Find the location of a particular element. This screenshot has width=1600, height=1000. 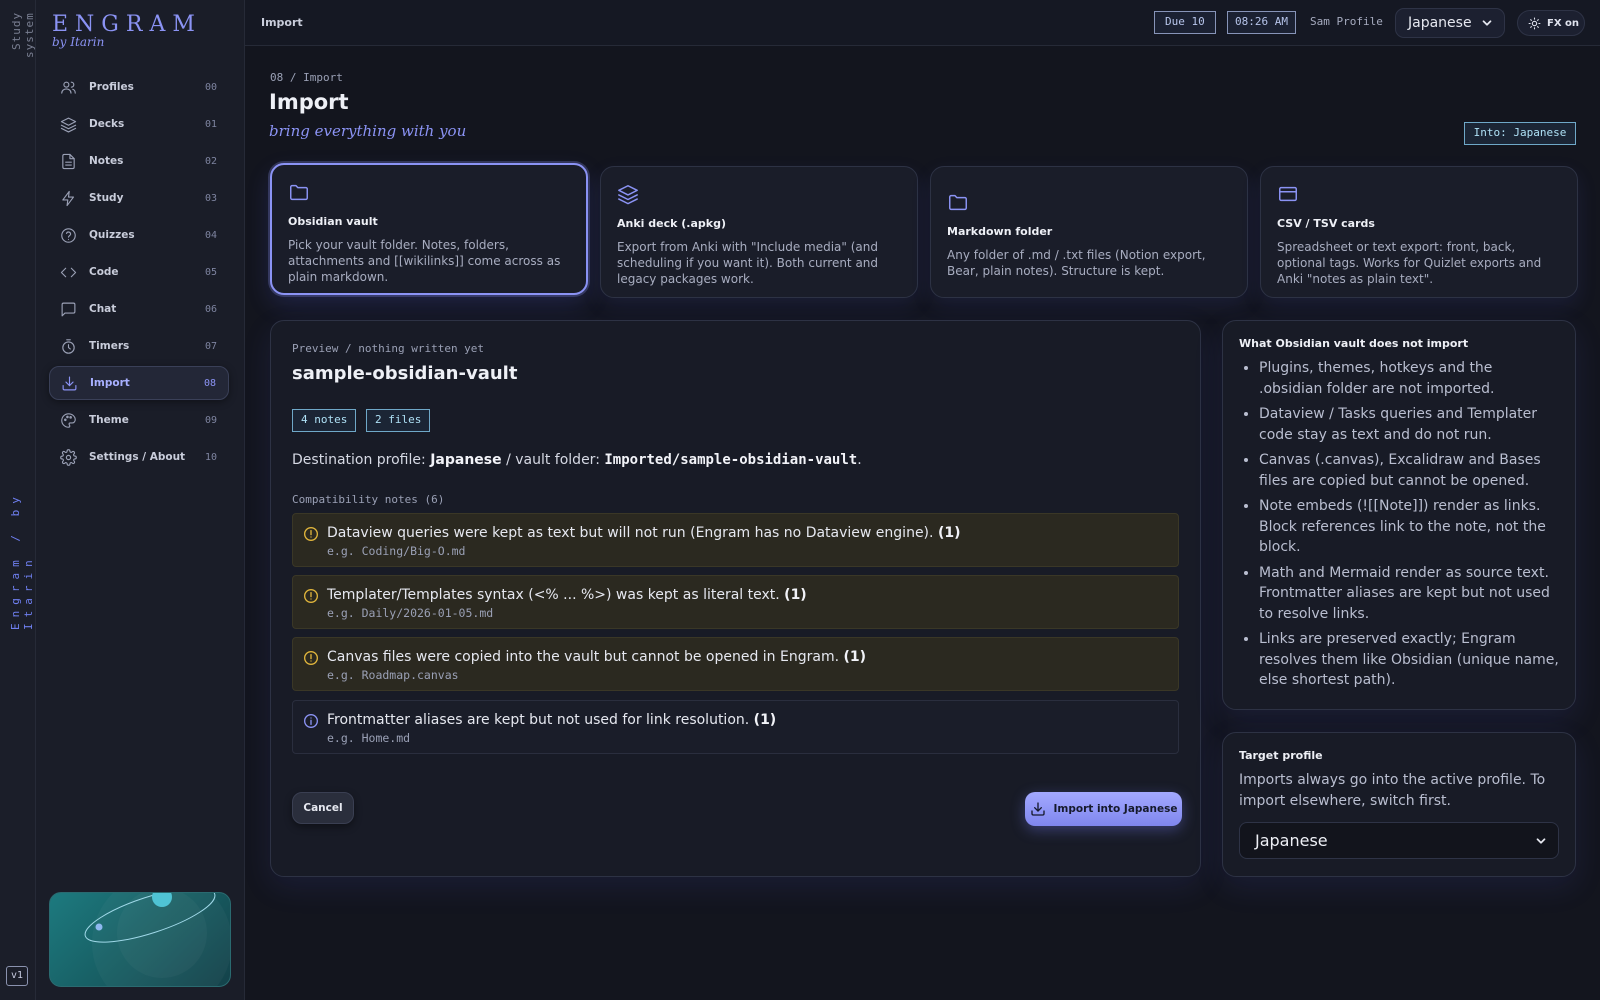

due-counter: Due 10 is located at coordinates (1185, 22).